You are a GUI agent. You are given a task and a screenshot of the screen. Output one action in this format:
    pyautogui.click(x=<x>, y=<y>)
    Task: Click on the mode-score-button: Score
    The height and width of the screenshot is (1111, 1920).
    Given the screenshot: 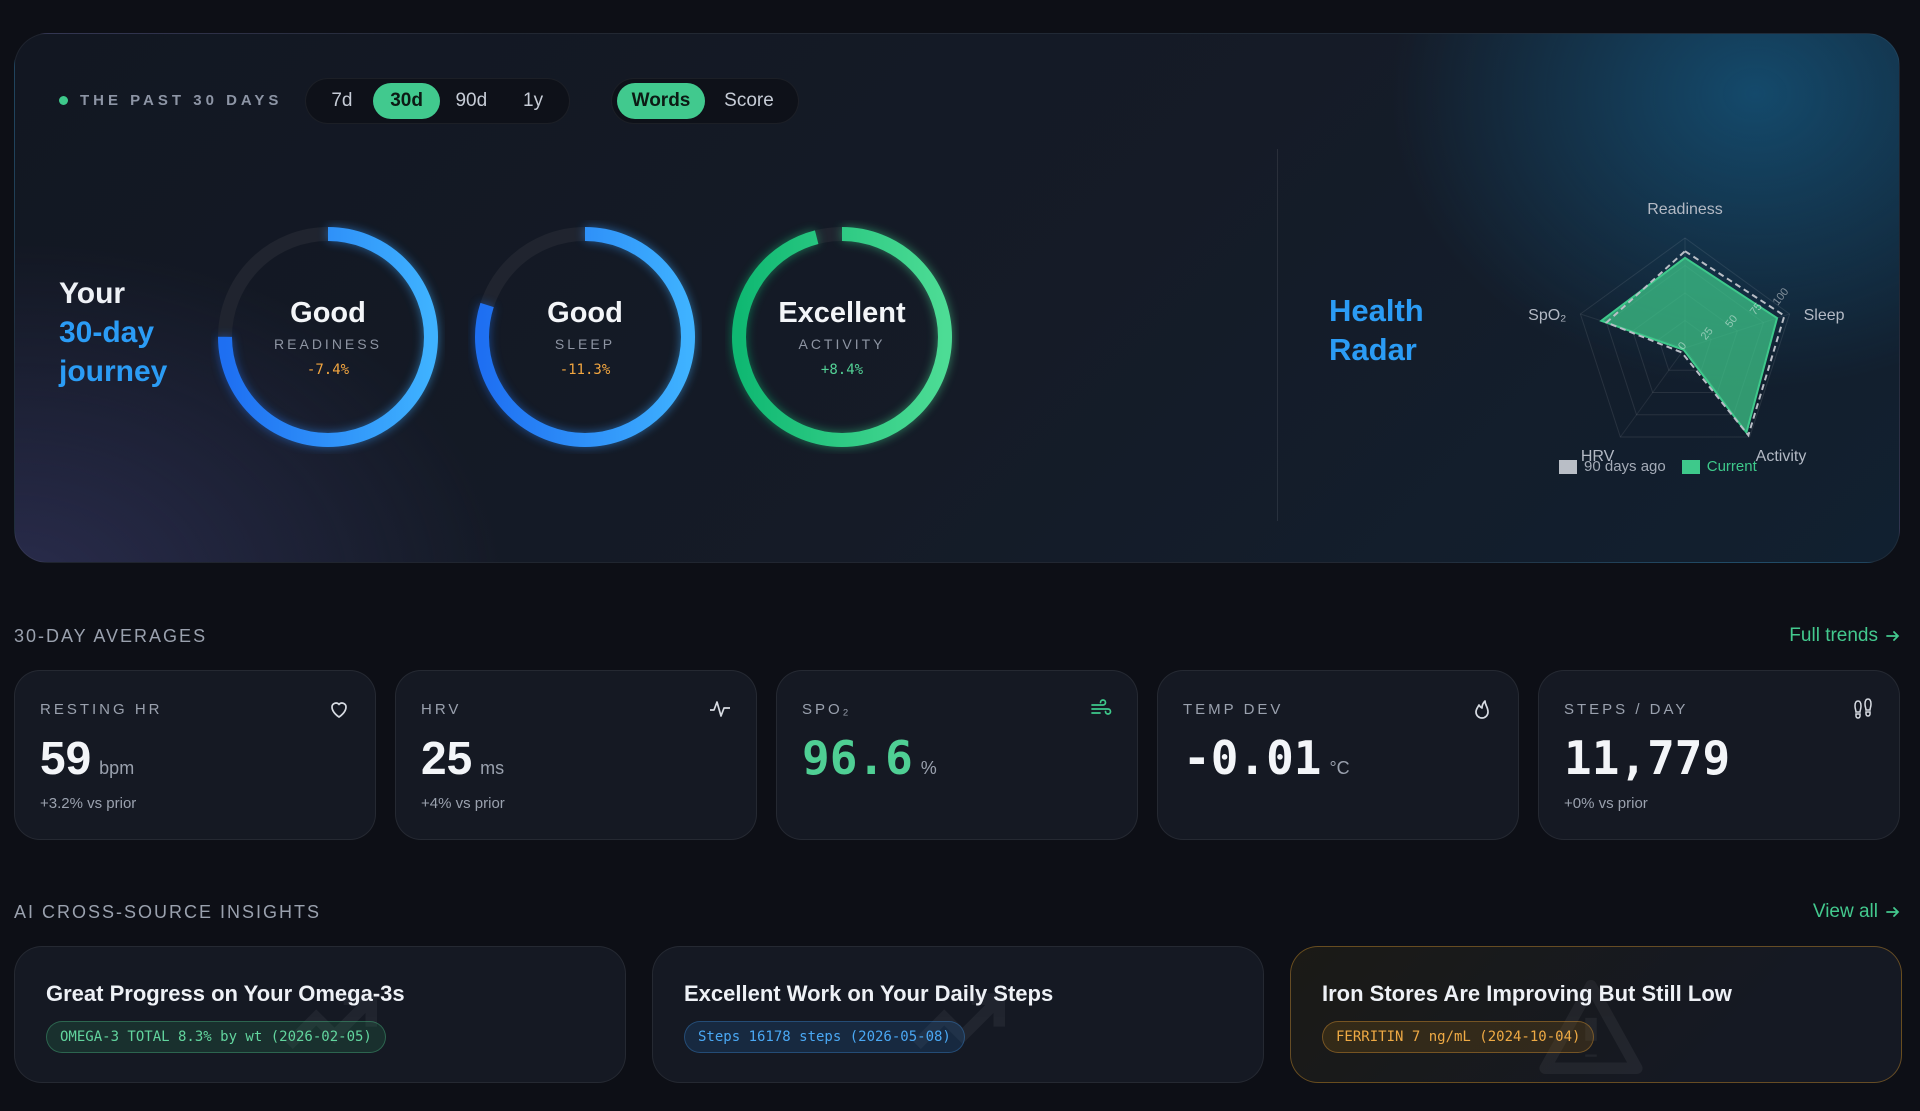 What is the action you would take?
    pyautogui.click(x=749, y=101)
    